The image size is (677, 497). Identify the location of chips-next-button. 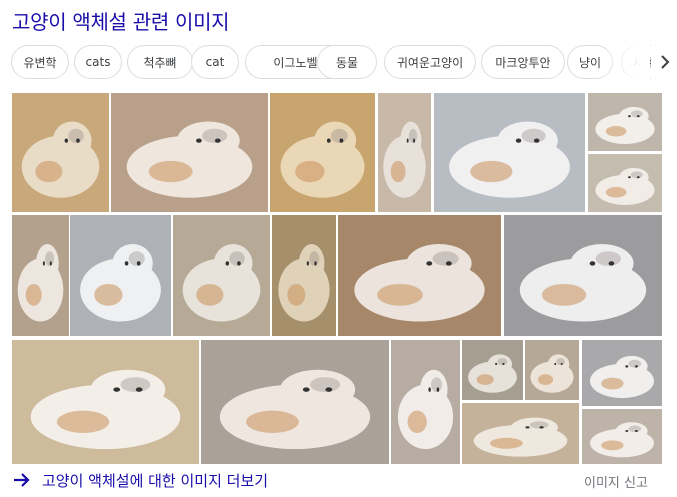
(665, 62).